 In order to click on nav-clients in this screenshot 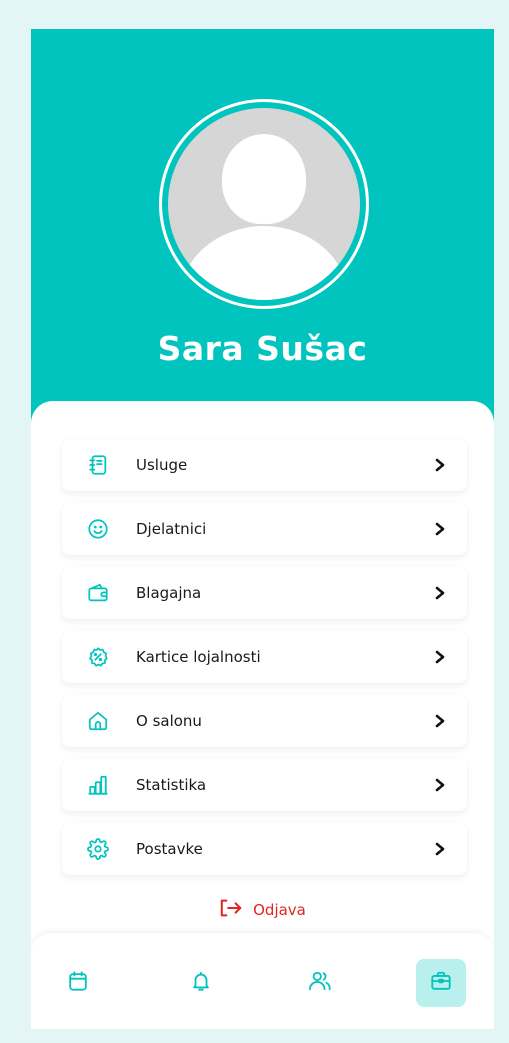, I will do `click(320, 983)`.